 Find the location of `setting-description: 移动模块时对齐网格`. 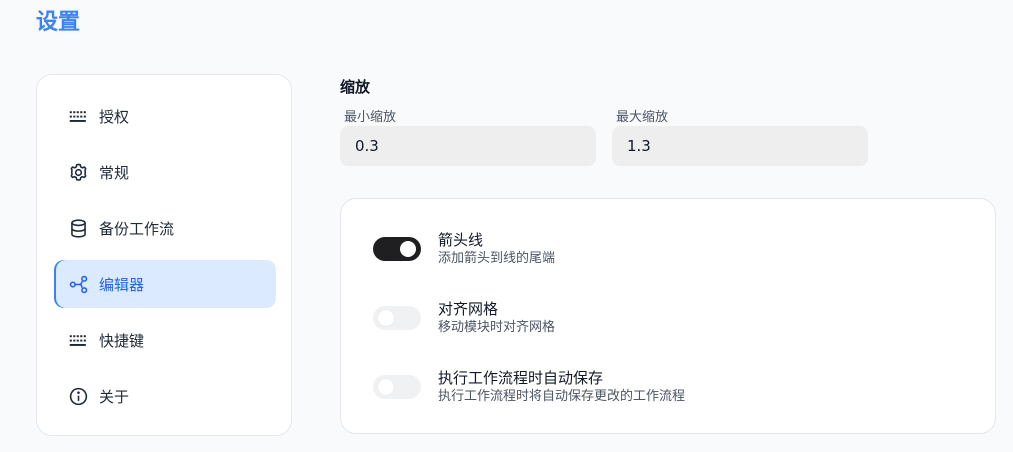

setting-description: 移动模块时对齐网格 is located at coordinates (497, 327).